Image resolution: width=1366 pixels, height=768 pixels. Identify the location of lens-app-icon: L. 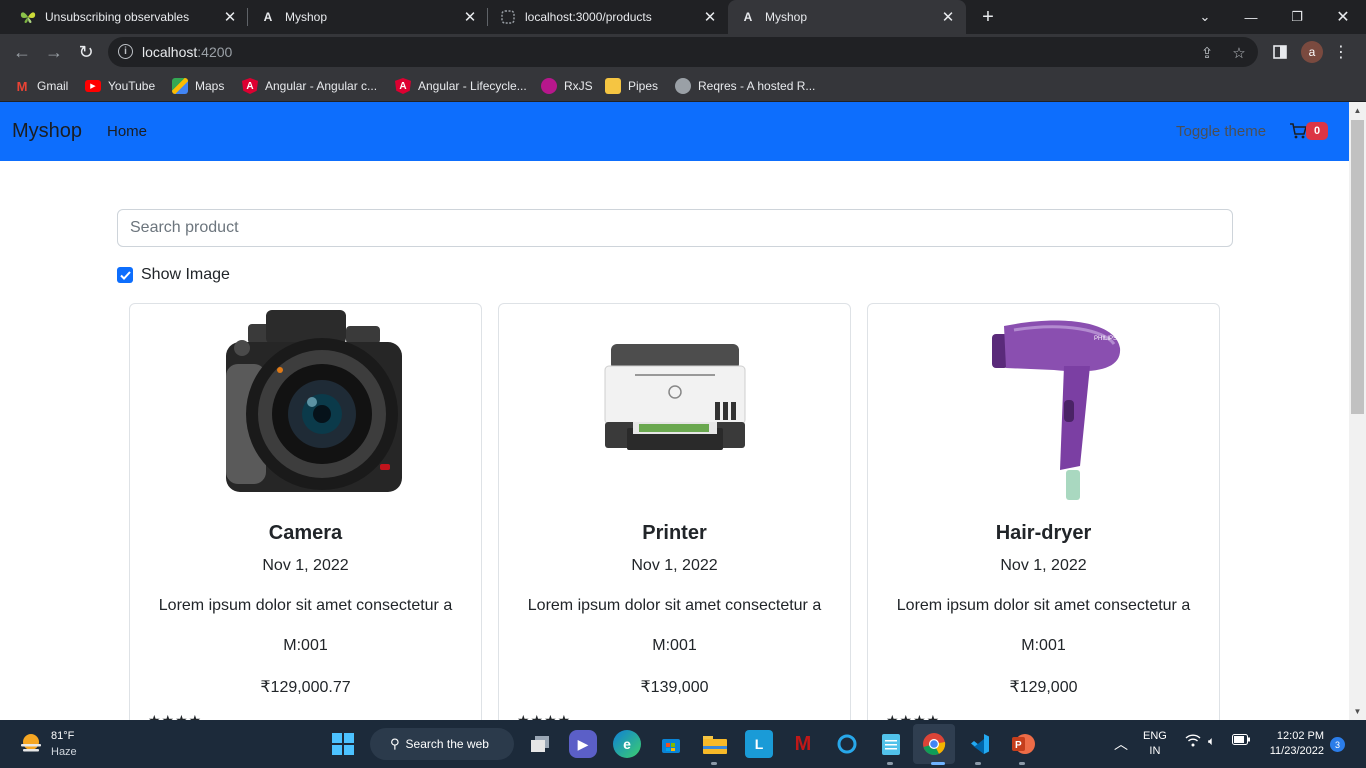
(759, 744).